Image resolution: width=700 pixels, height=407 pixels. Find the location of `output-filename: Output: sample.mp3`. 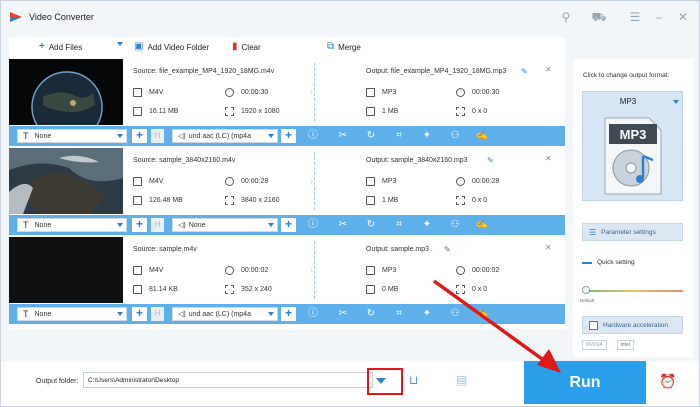

output-filename: Output: sample.mp3 is located at coordinates (397, 249).